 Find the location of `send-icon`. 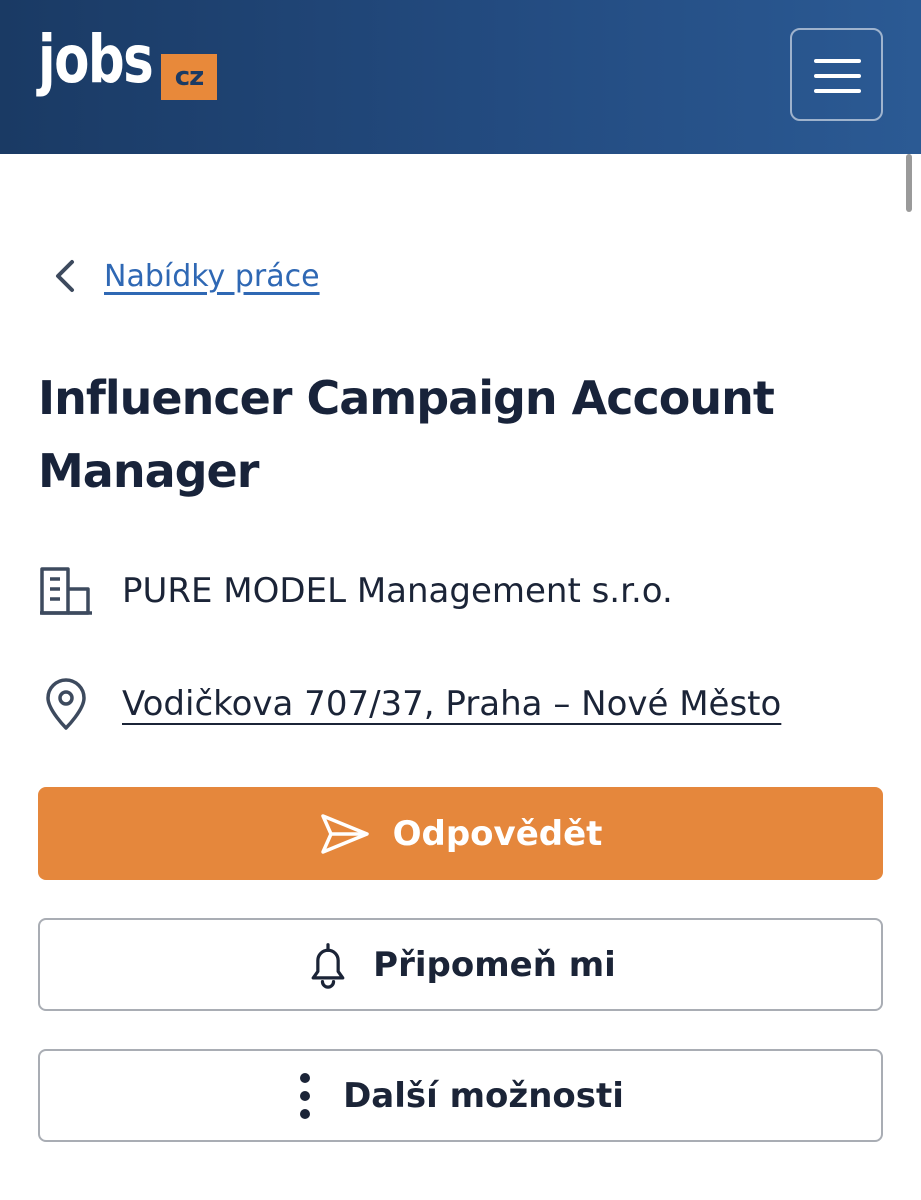

send-icon is located at coordinates (344, 833).